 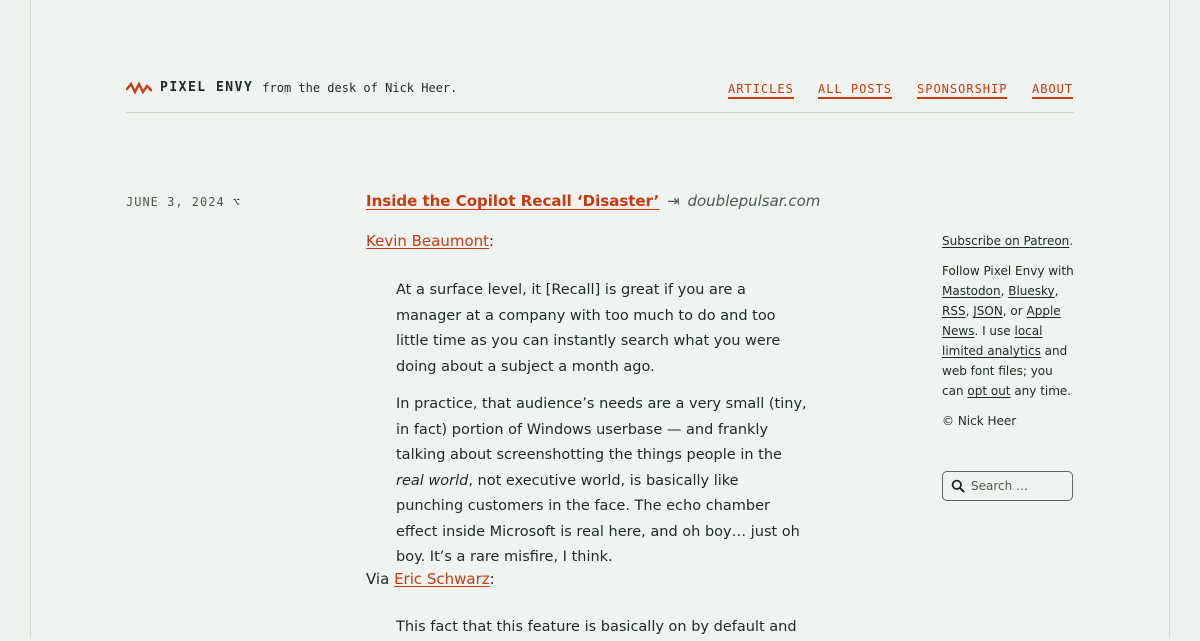 I want to click on post-attribution: Kevin Beaumont:, so click(x=430, y=242).